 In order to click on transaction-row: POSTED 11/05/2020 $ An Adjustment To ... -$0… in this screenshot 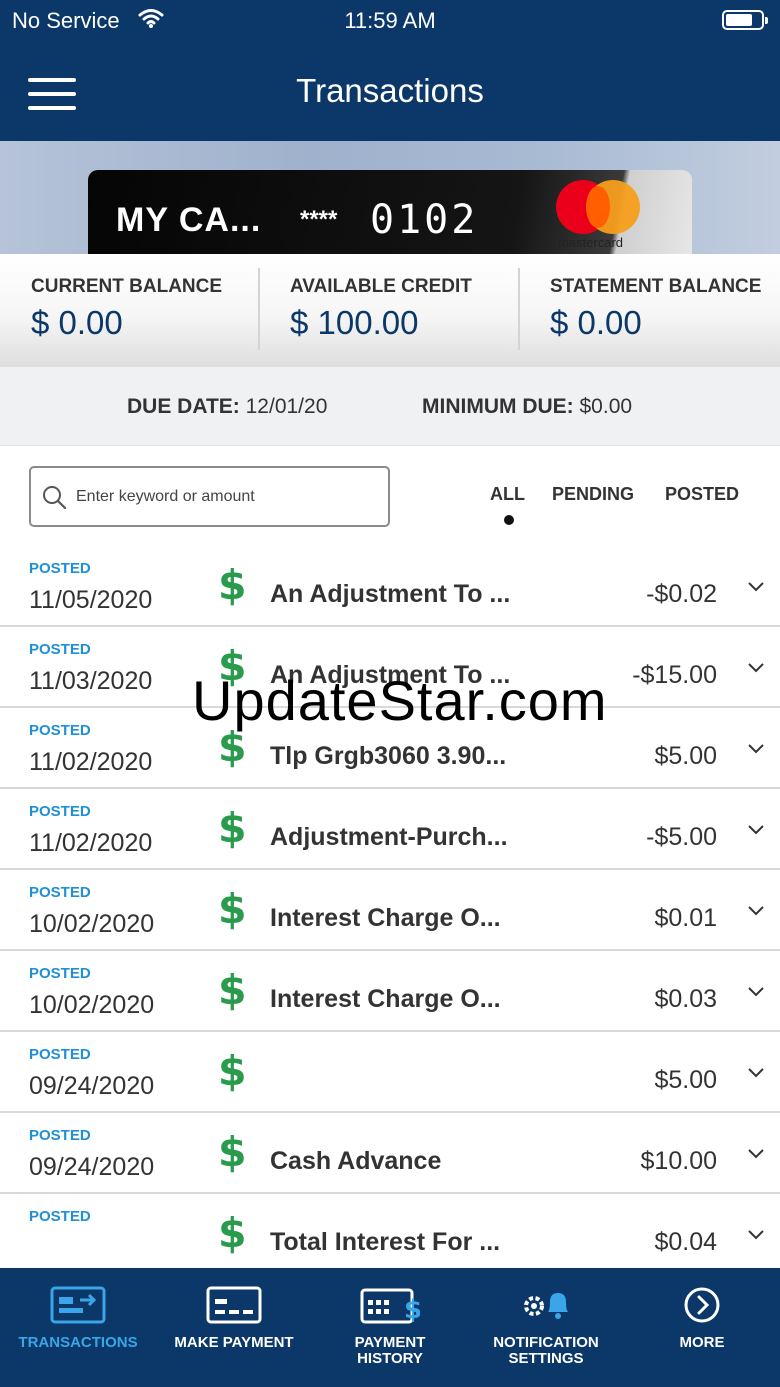, I will do `click(390, 586)`.